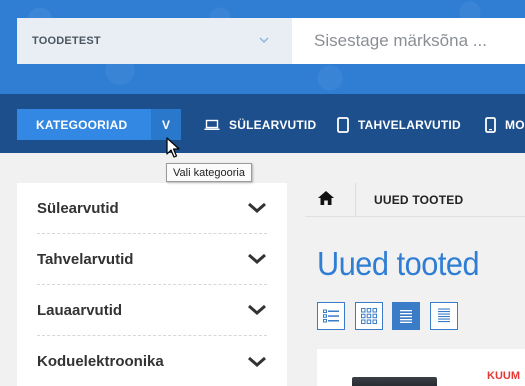 The image size is (525, 386). I want to click on detailed-list-icon, so click(444, 315).